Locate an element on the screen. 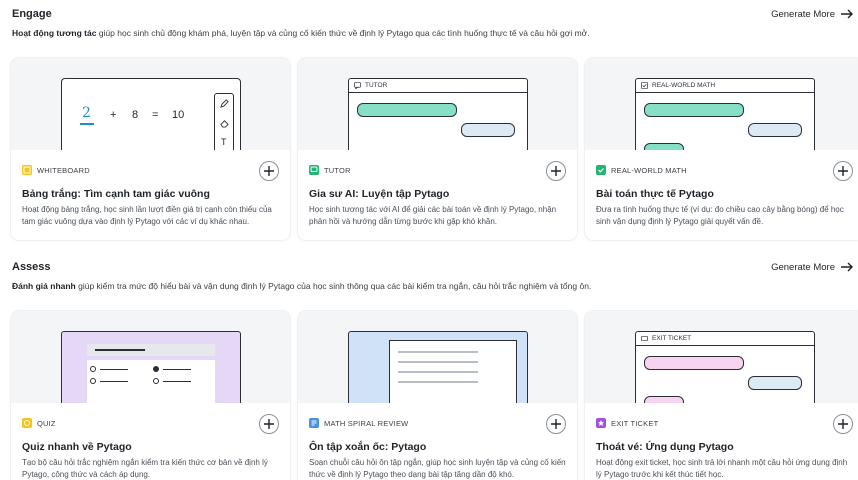  card-title: Gia sư AI: Luyện tập Pytago is located at coordinates (379, 194).